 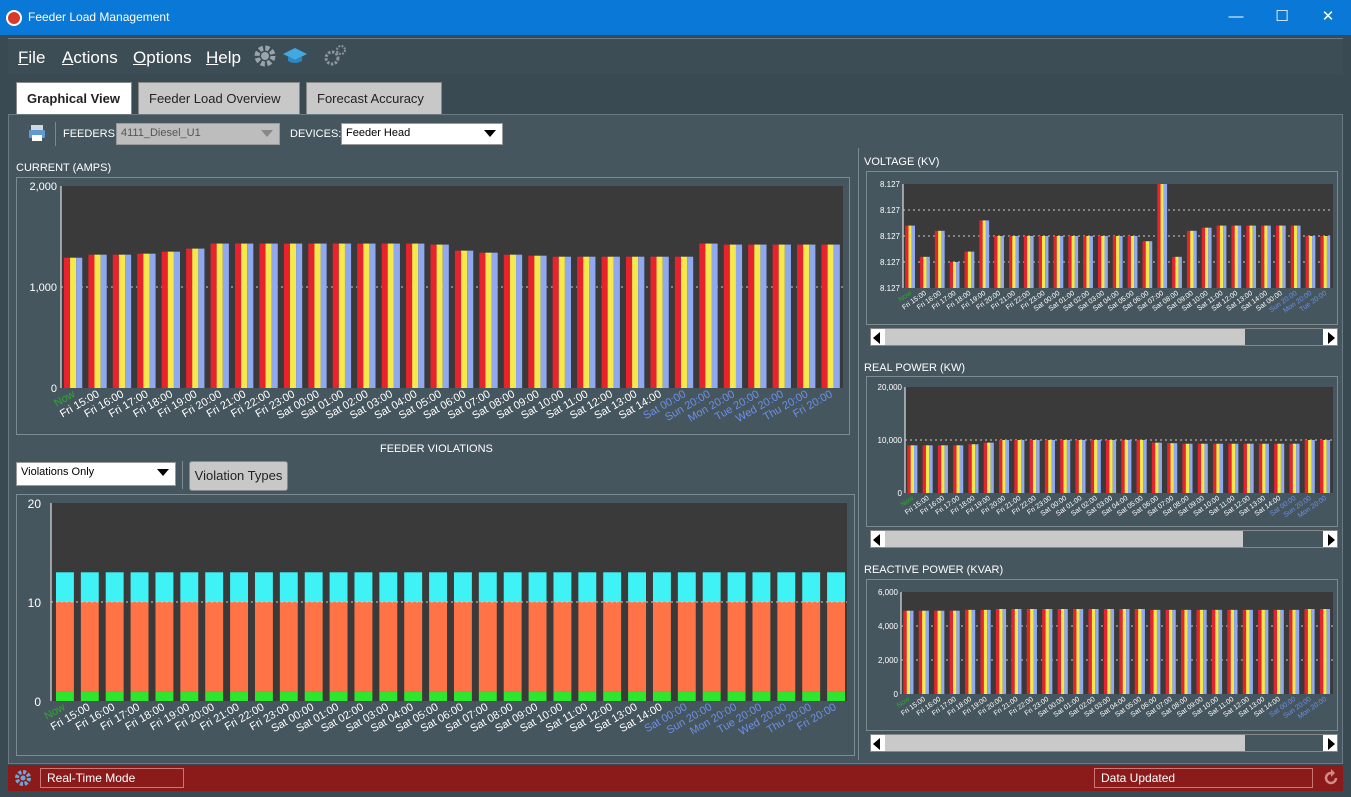 What do you see at coordinates (1328, 17) in the screenshot?
I see `close-button: ✕` at bounding box center [1328, 17].